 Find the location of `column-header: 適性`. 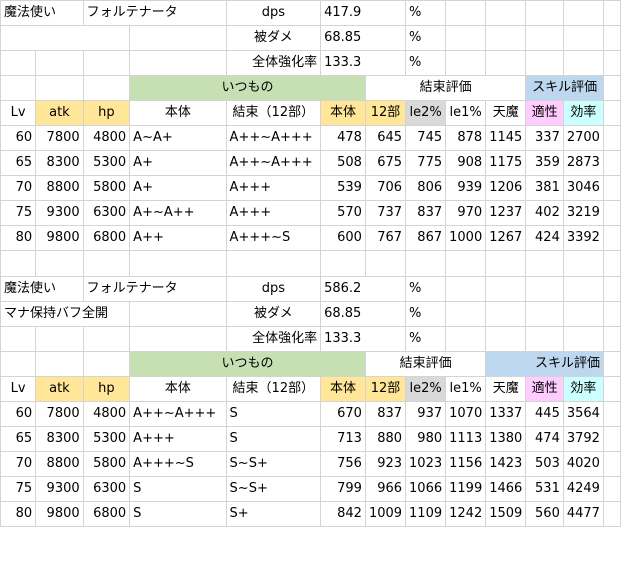

column-header: 適性 is located at coordinates (544, 113).